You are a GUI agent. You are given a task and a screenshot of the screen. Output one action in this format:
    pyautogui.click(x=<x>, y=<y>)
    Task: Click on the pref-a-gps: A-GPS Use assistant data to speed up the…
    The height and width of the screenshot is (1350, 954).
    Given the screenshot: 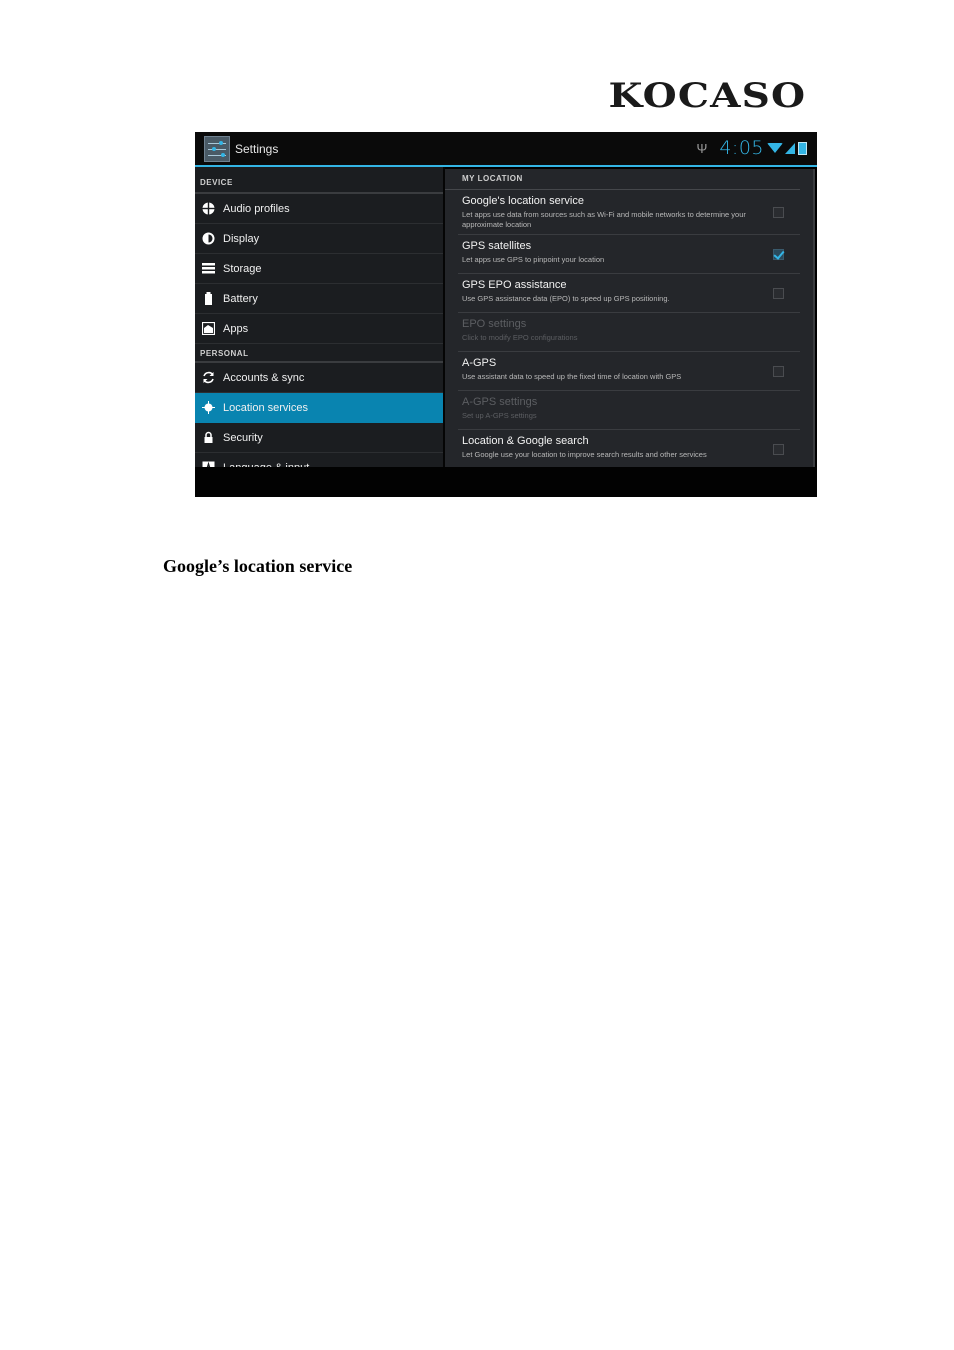 What is the action you would take?
    pyautogui.click(x=629, y=371)
    